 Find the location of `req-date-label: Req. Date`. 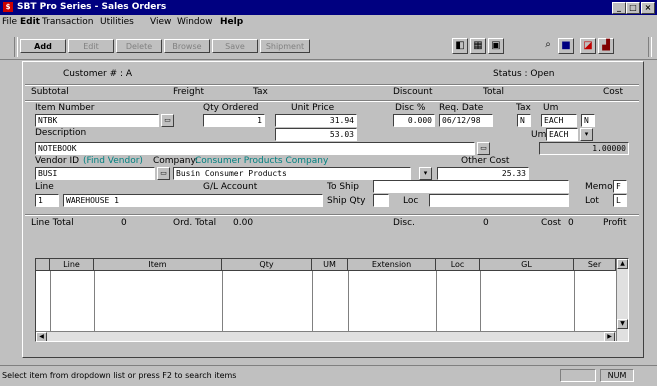

req-date-label: Req. Date is located at coordinates (461, 108).